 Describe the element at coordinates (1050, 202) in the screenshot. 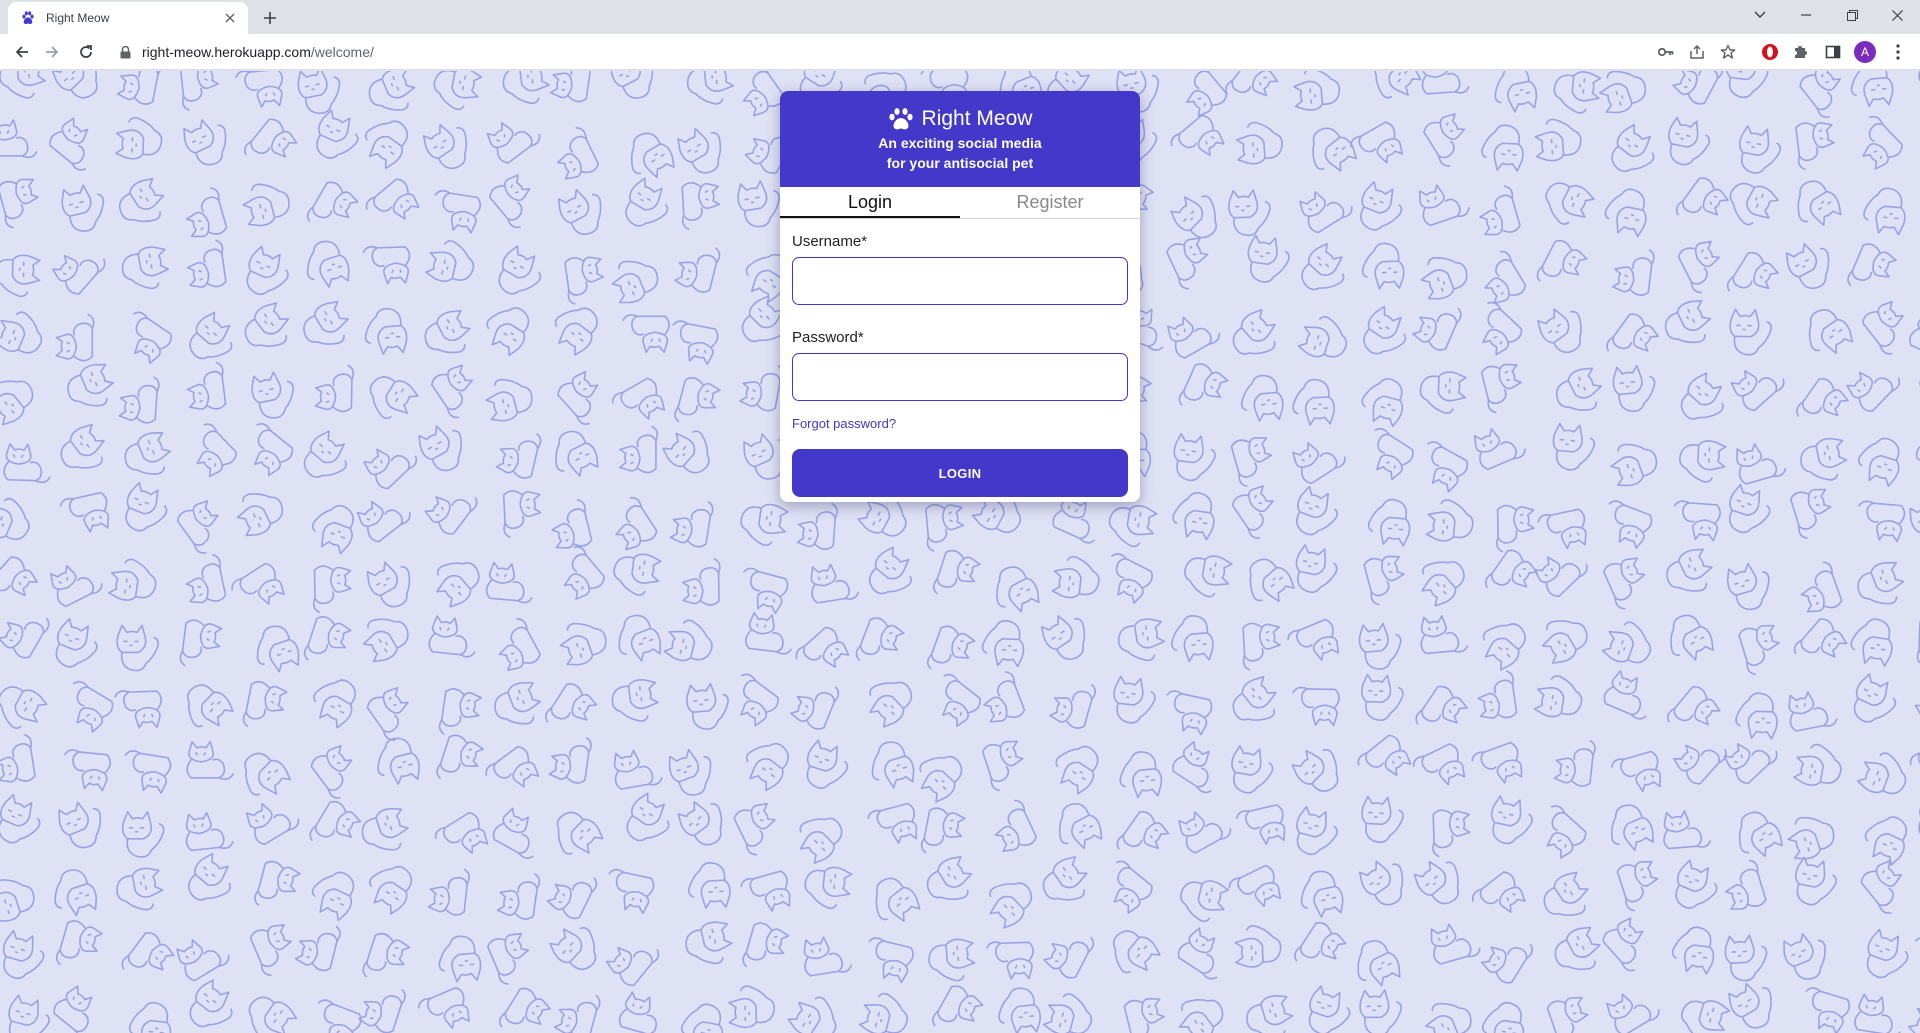

I see `tab-register: Register` at that location.